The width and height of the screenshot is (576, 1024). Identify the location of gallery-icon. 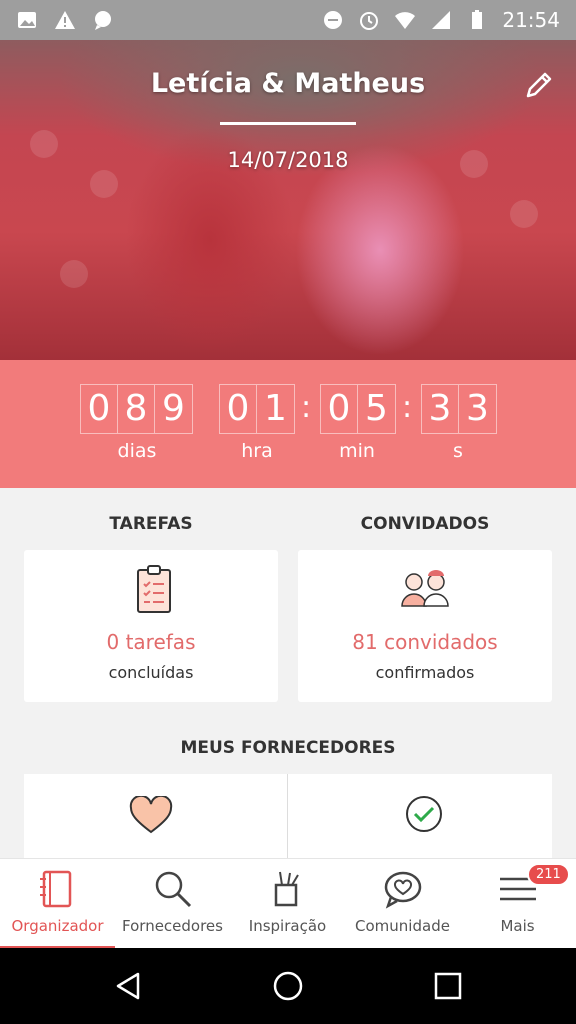
(27, 20).